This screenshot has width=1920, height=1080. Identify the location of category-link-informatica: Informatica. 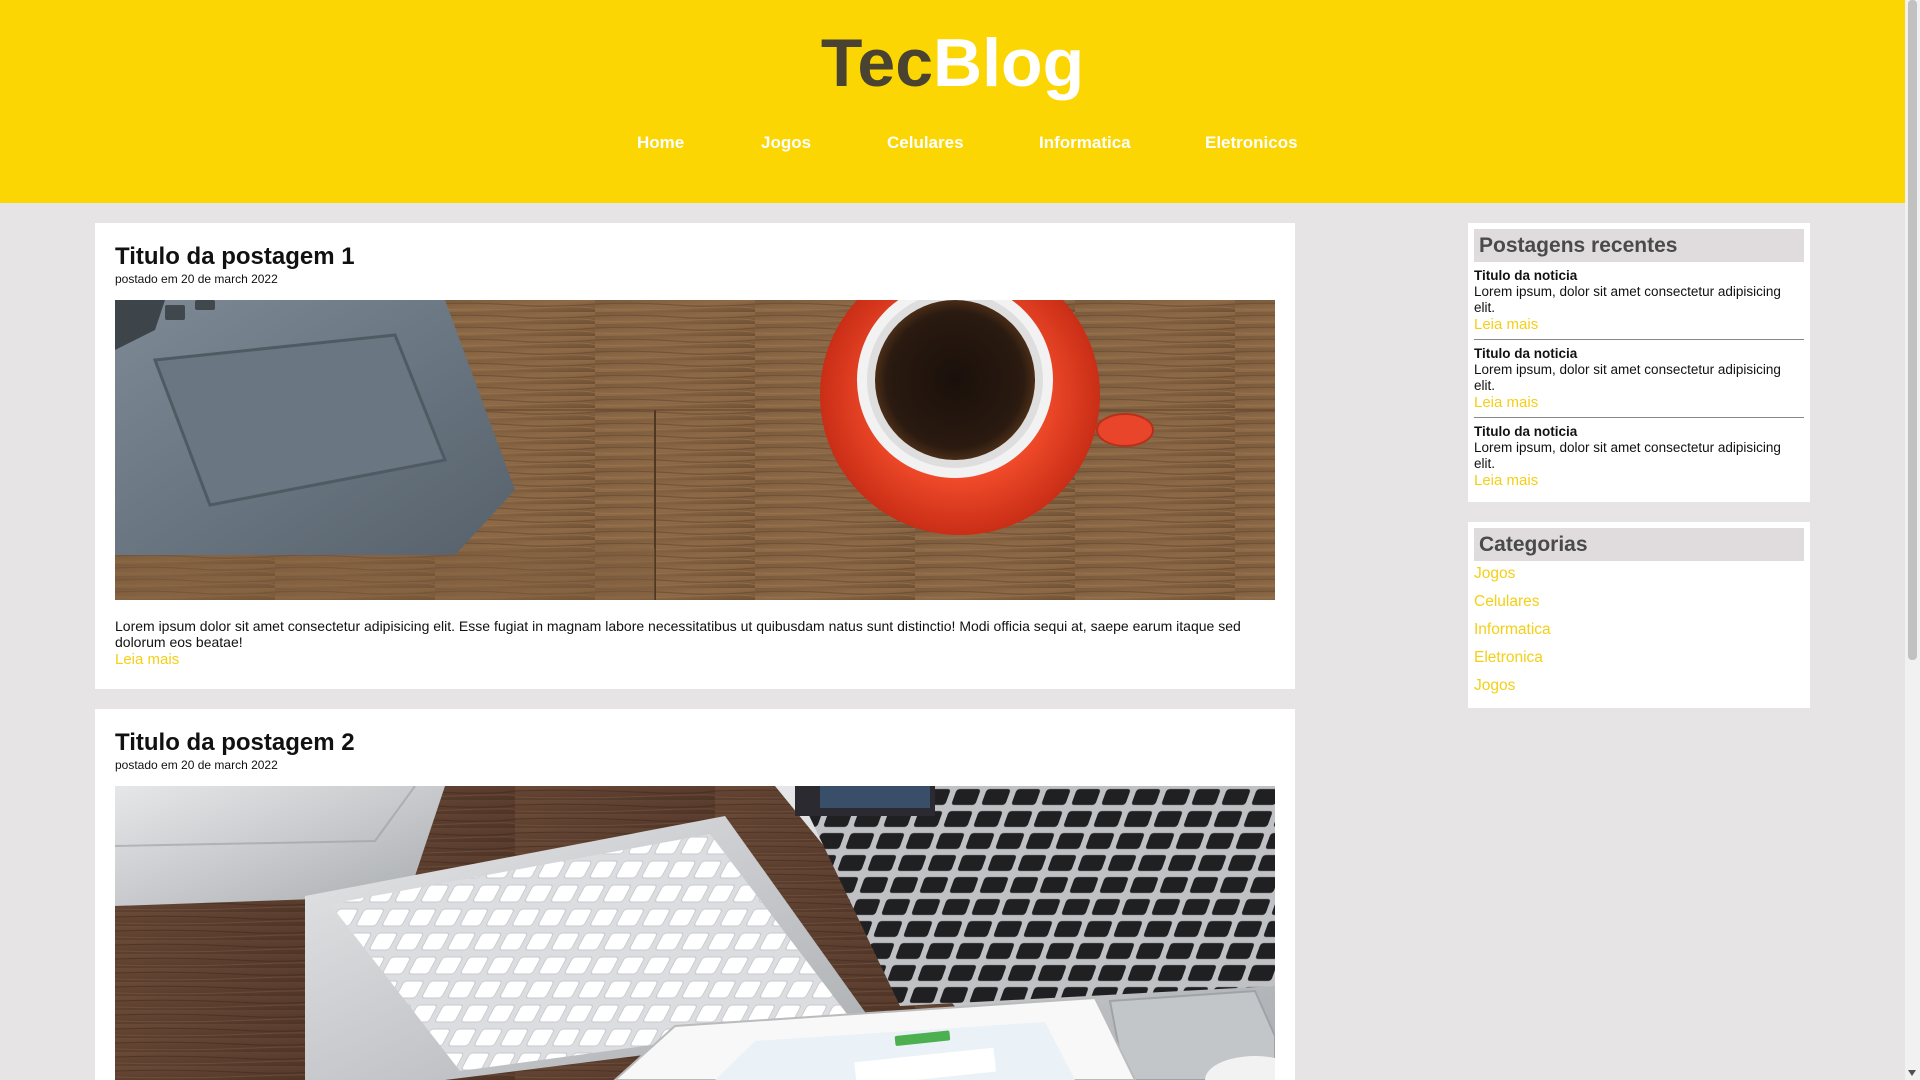
(1512, 630).